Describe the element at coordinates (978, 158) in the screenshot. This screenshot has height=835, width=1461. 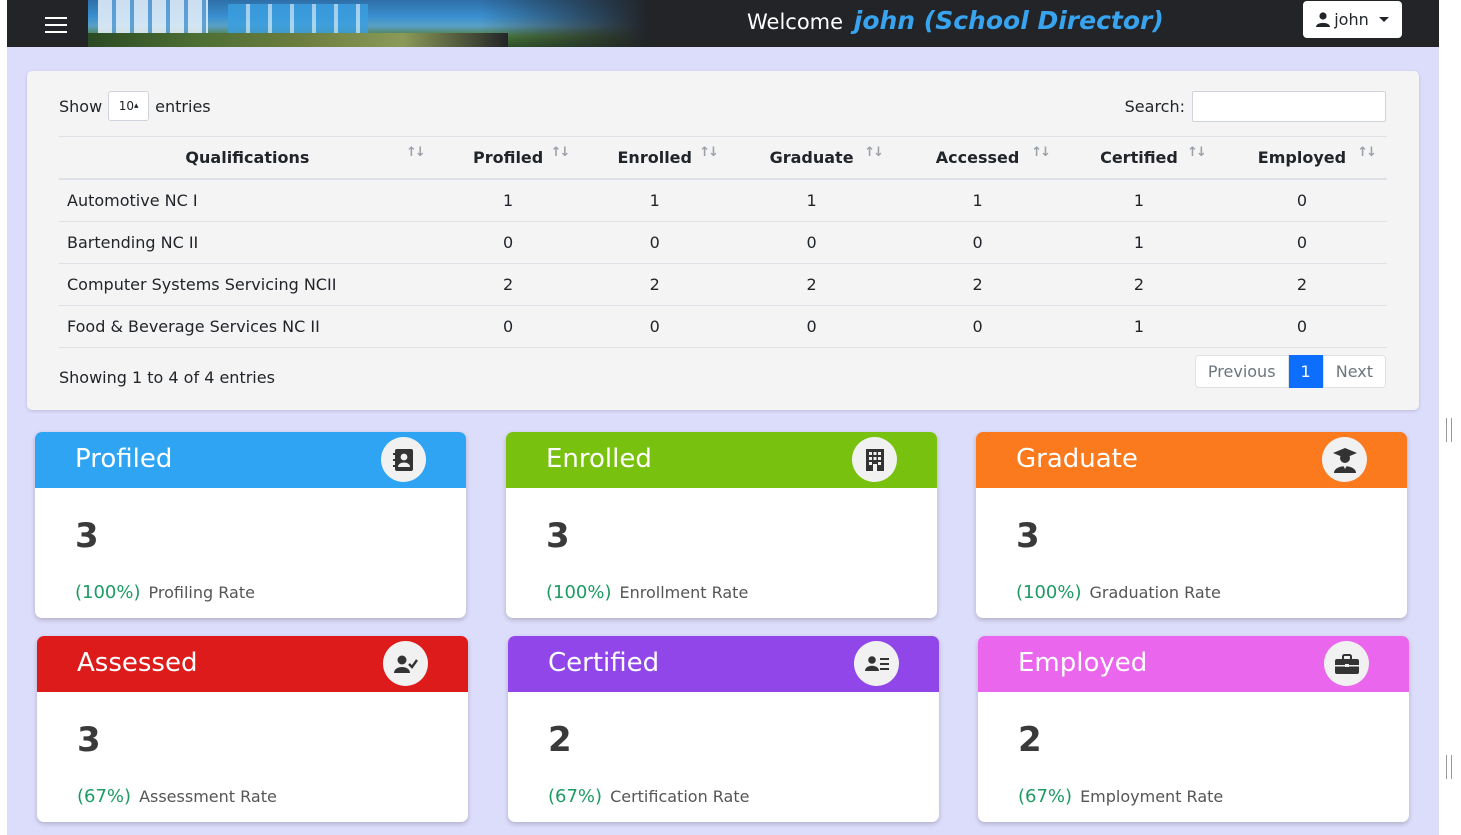
I see `column-header-accessed: Accessed ↑↓` at that location.